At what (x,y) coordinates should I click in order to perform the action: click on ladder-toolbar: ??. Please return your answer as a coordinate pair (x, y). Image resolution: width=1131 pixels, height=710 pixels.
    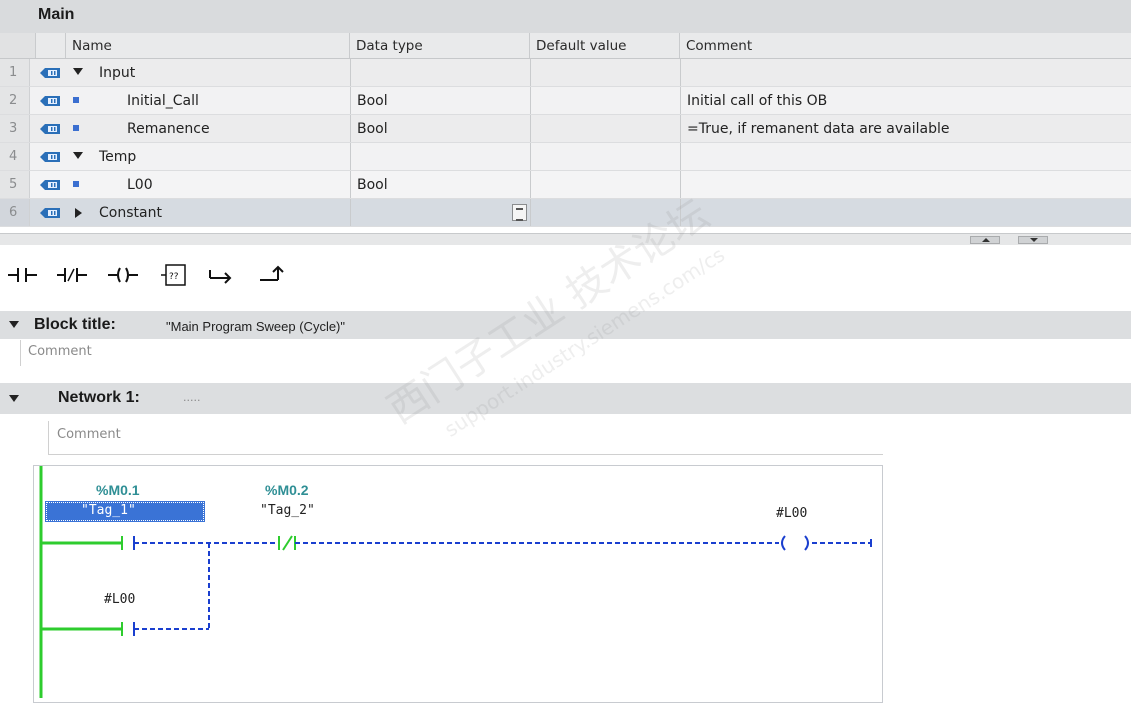
    Looking at the image, I should click on (160, 278).